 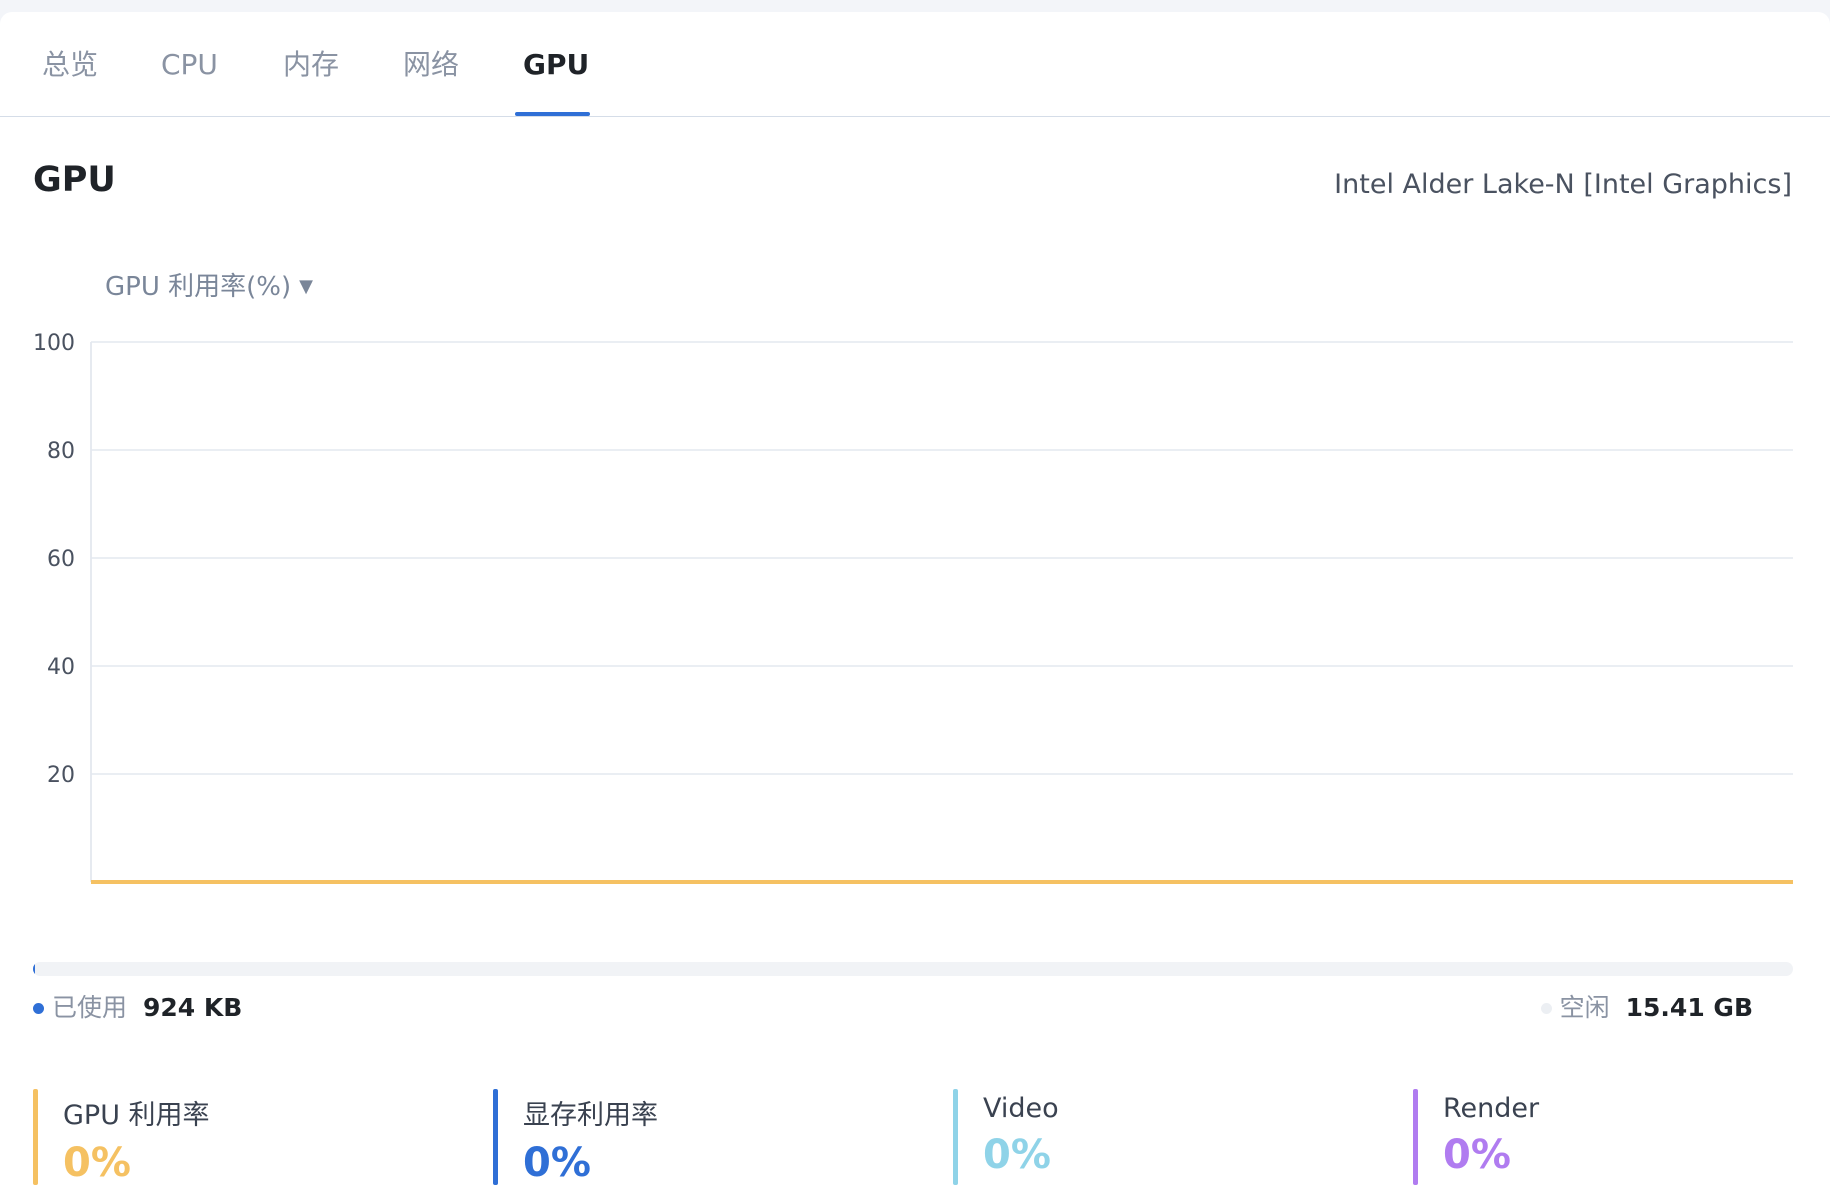 What do you see at coordinates (703, 1137) in the screenshot?
I see `stat-vram-utilization: 显存利用率 0%` at bounding box center [703, 1137].